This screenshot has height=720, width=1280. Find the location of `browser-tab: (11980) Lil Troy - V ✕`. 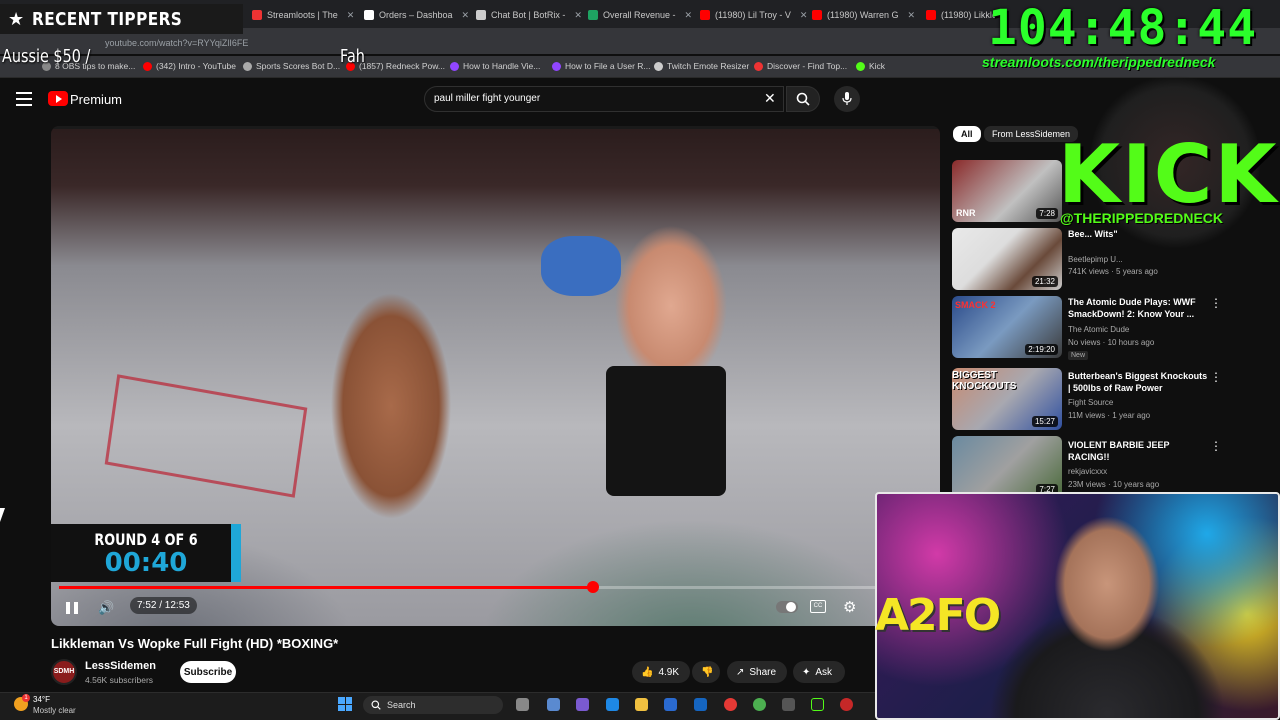

browser-tab: (11980) Lil Troy - V ✕ is located at coordinates (754, 15).